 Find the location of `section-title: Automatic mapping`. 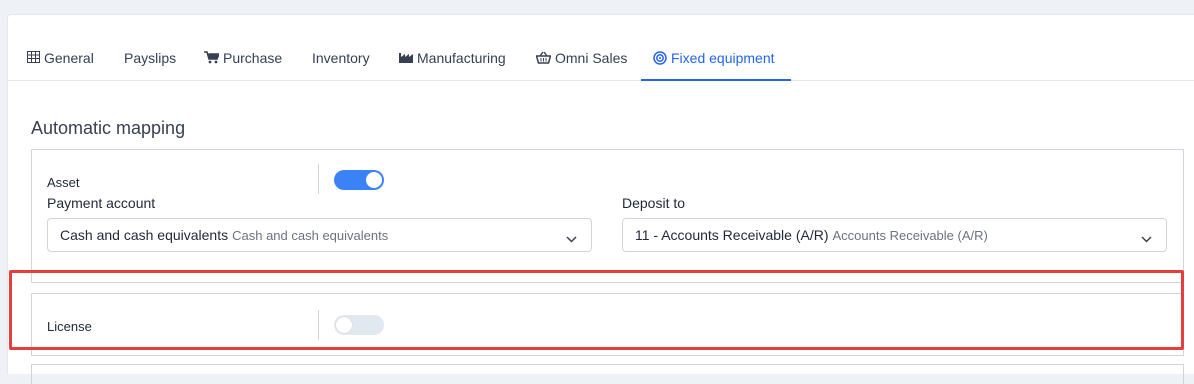

section-title: Automatic mapping is located at coordinates (108, 128).